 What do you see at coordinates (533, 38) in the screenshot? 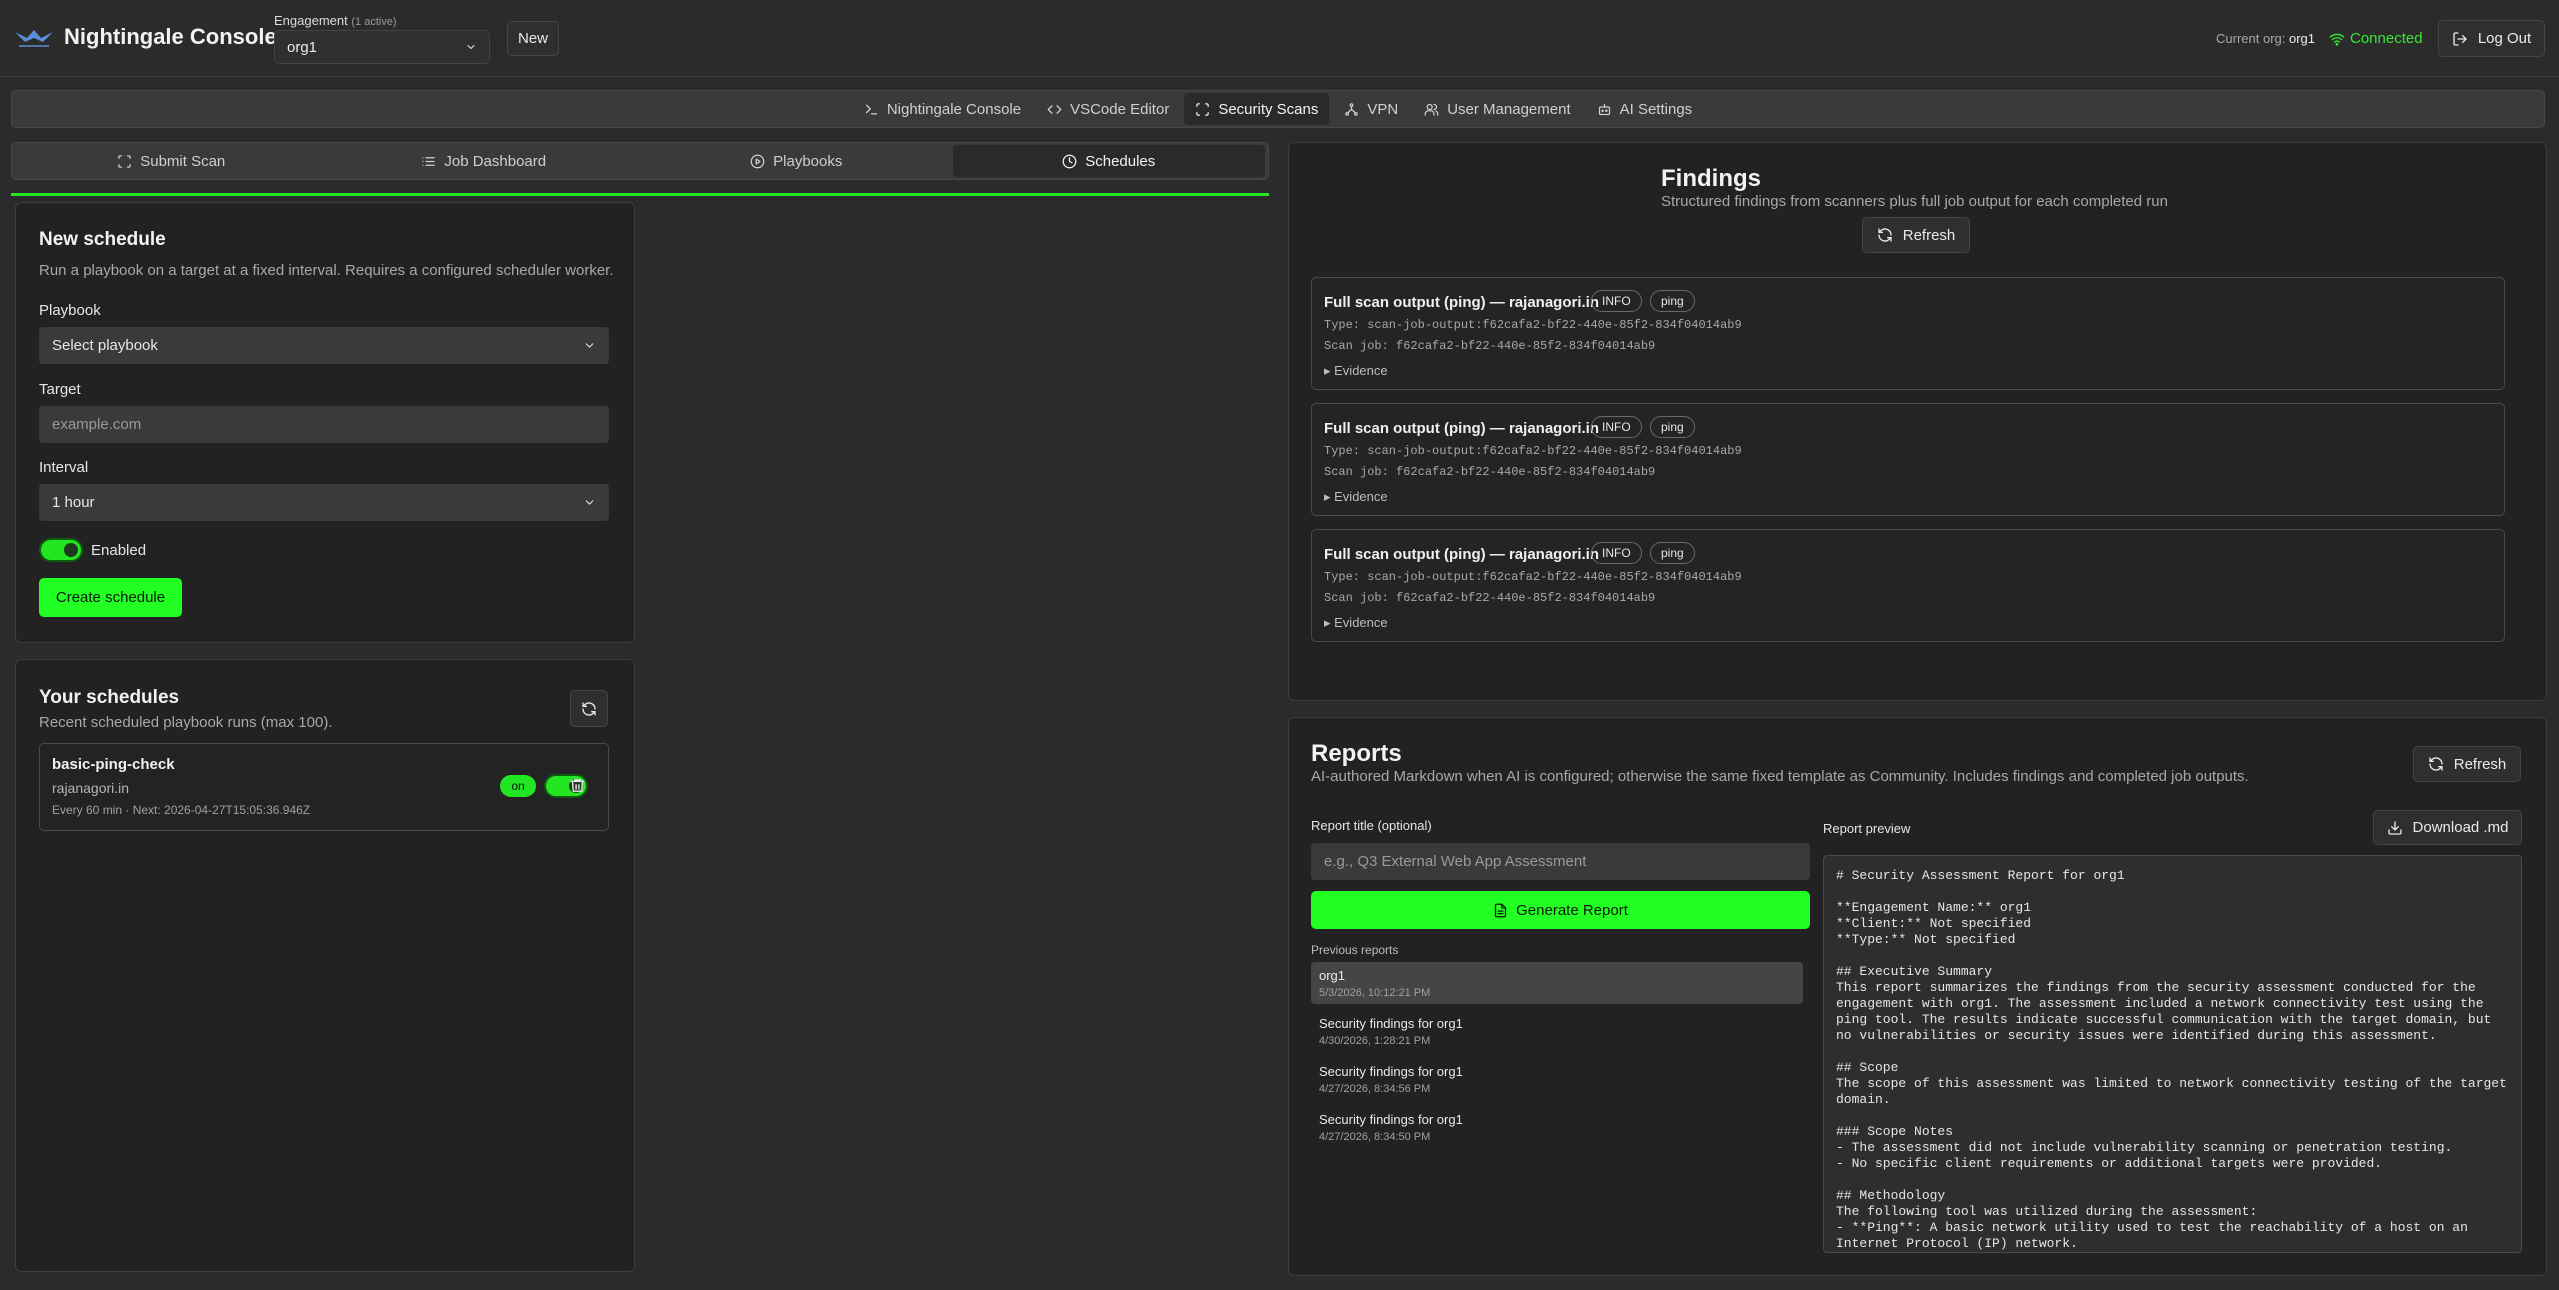
I see `new-engagement-button: New` at bounding box center [533, 38].